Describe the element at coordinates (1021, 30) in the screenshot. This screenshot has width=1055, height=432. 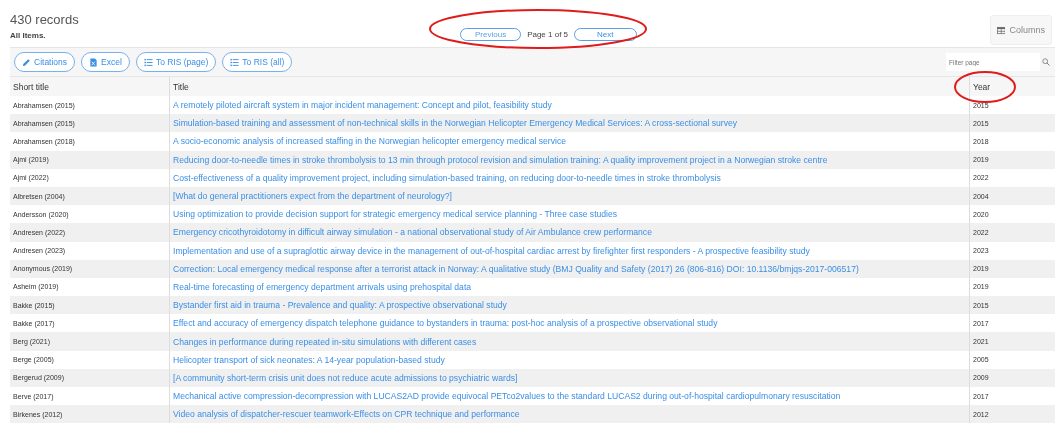
I see `columns-button: Columns` at that location.